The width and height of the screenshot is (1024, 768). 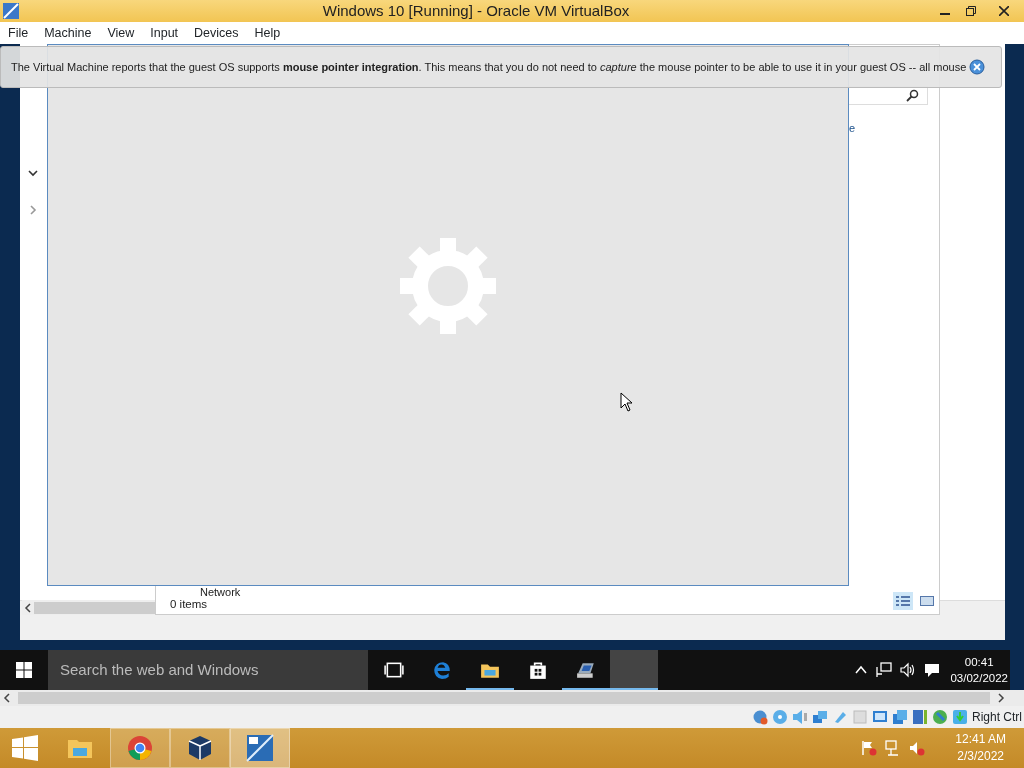 I want to click on cube-icon, so click(x=200, y=748).